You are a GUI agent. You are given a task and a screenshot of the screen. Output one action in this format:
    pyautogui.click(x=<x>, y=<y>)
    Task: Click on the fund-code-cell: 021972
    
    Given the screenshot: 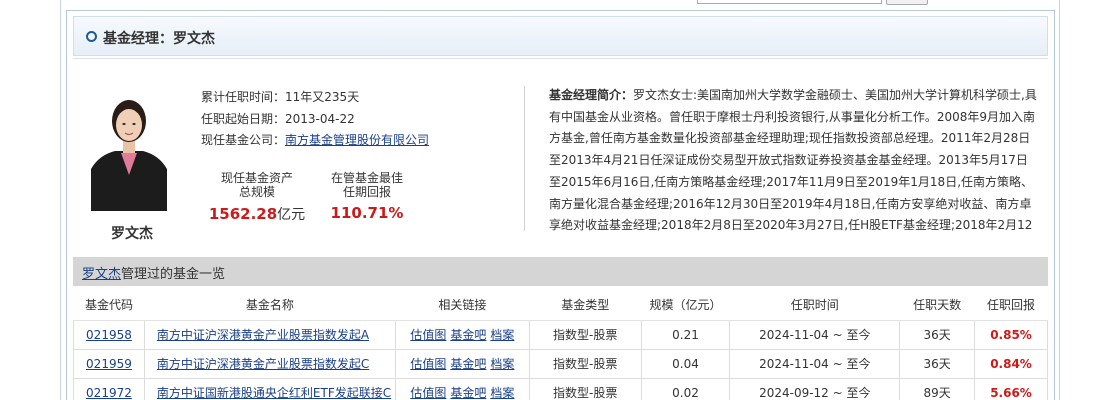 What is the action you would take?
    pyautogui.click(x=109, y=388)
    